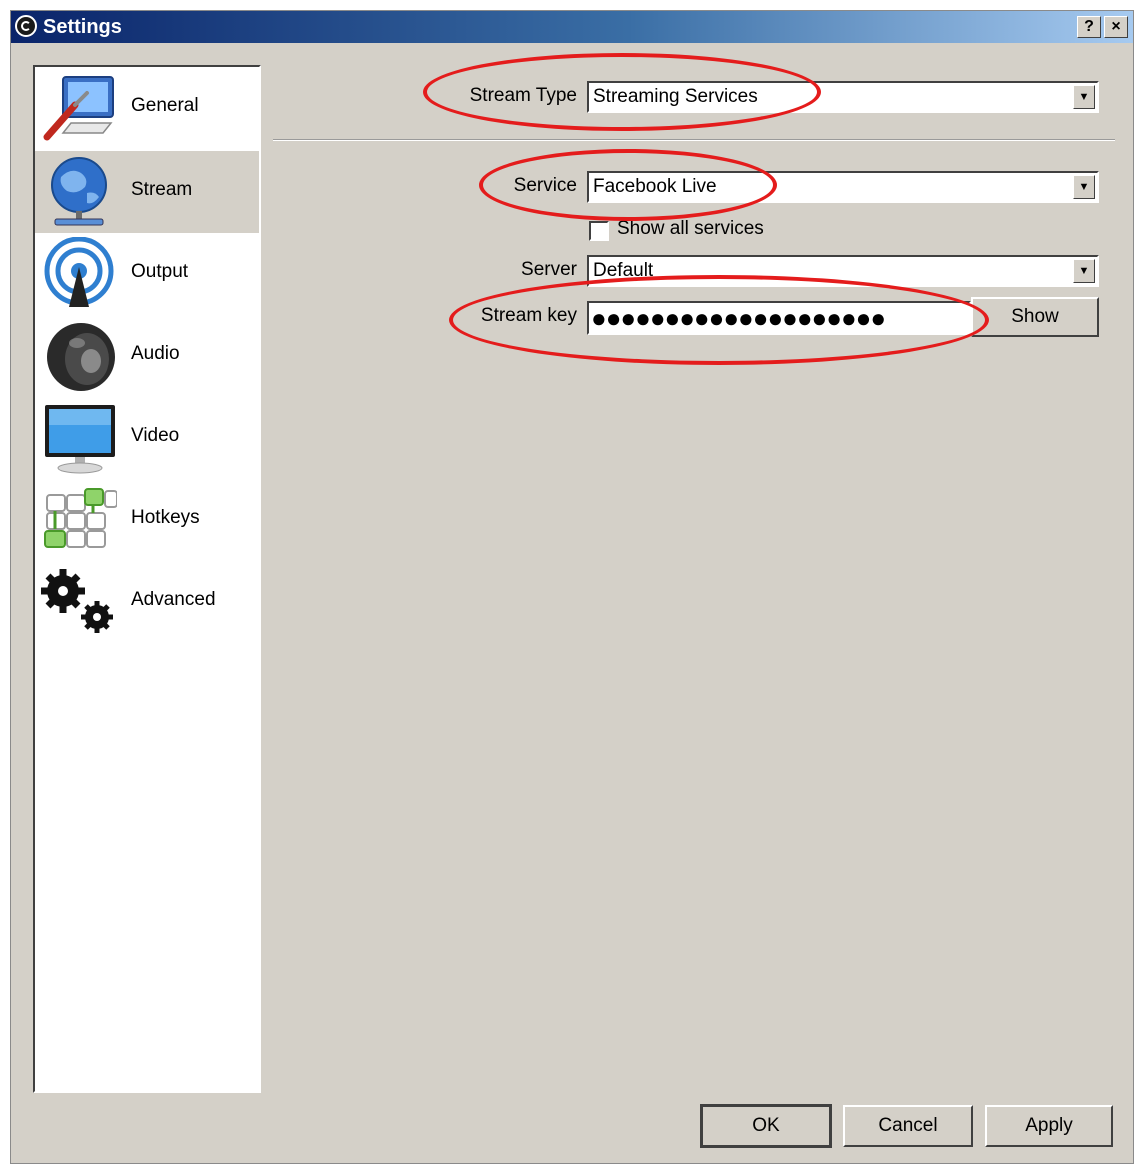 The image size is (1136, 1167). I want to click on annotation-circle-service, so click(628, 185).